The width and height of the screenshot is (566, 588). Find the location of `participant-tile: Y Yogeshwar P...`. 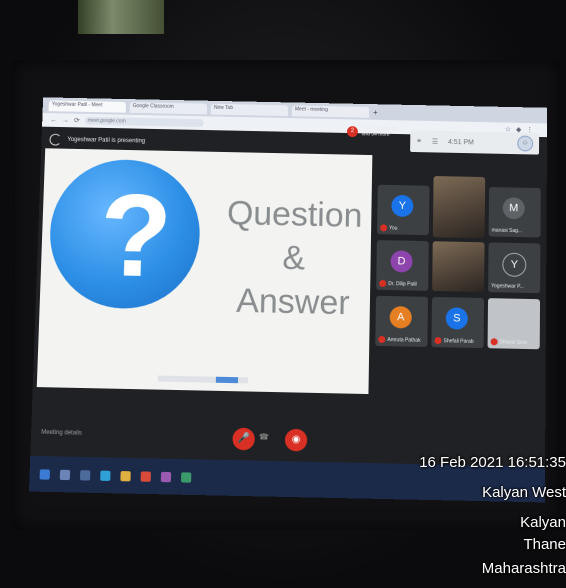

participant-tile: Y Yogeshwar P... is located at coordinates (514, 268).